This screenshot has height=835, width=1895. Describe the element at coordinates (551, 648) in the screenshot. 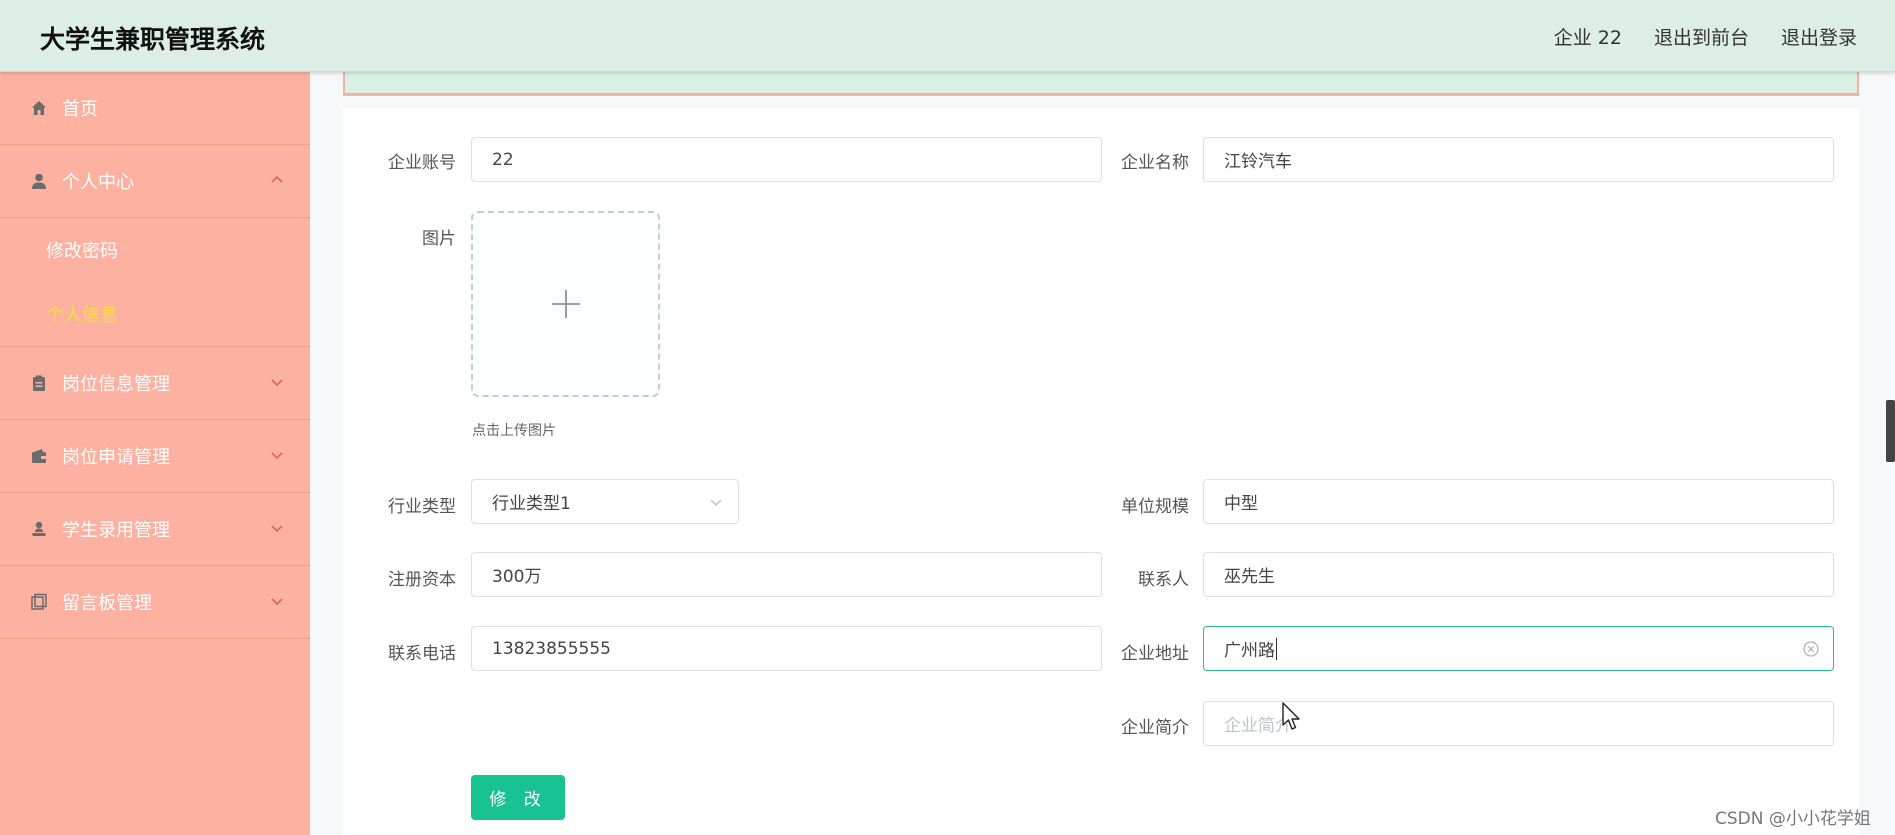

I see `phone-value: 13823855555` at that location.